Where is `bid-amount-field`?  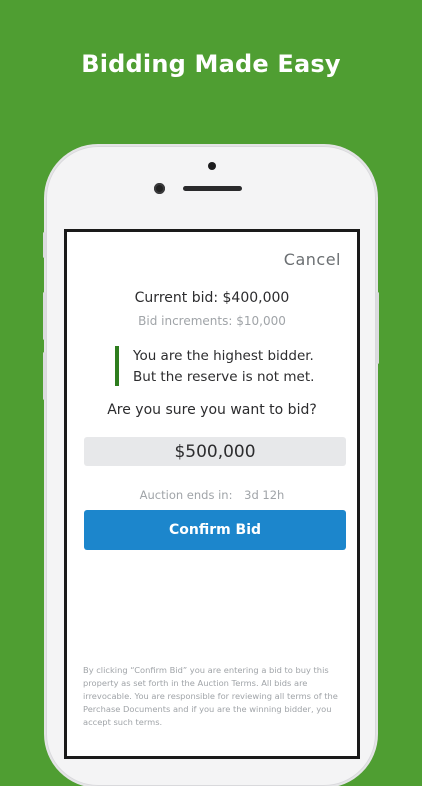 bid-amount-field is located at coordinates (215, 451).